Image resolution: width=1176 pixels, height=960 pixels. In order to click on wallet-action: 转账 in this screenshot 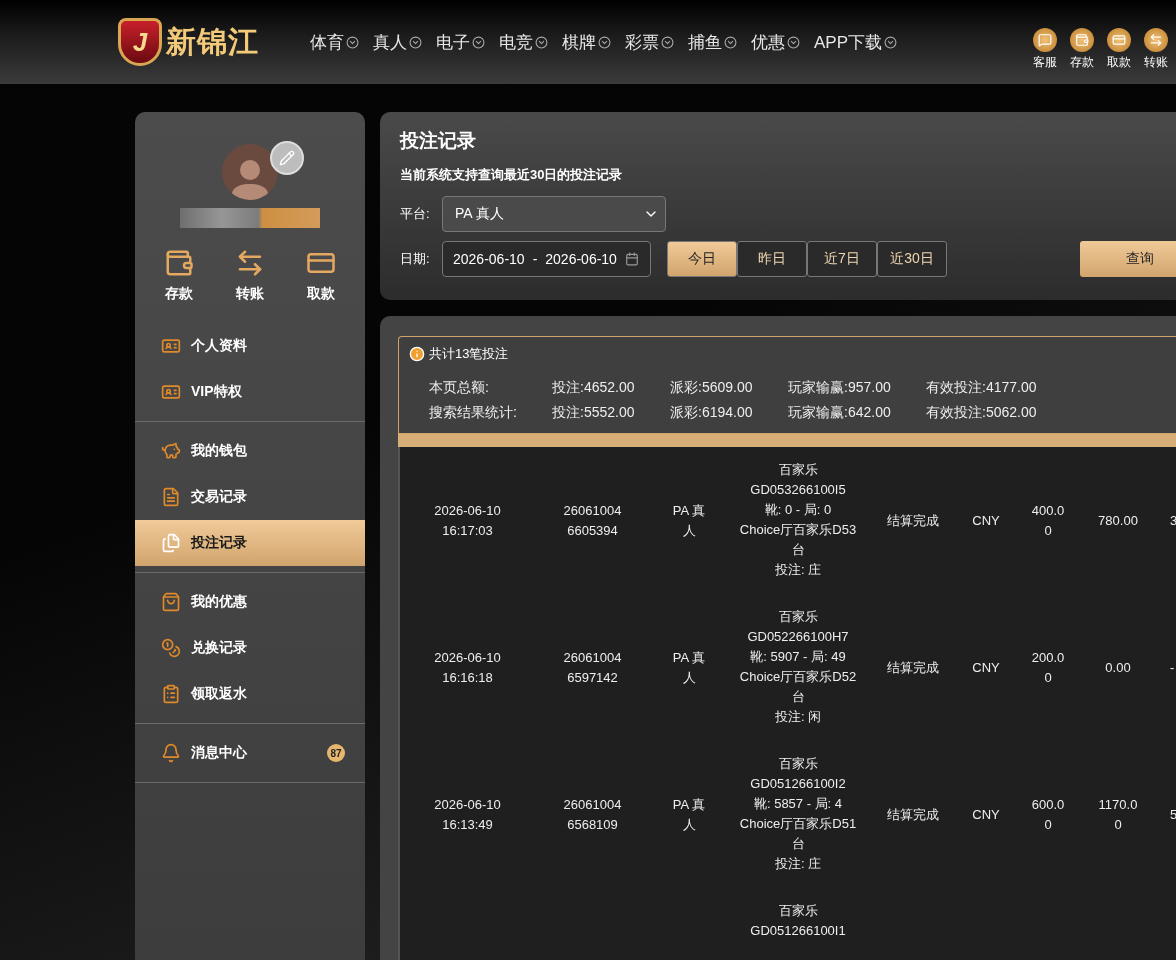, I will do `click(250, 275)`.